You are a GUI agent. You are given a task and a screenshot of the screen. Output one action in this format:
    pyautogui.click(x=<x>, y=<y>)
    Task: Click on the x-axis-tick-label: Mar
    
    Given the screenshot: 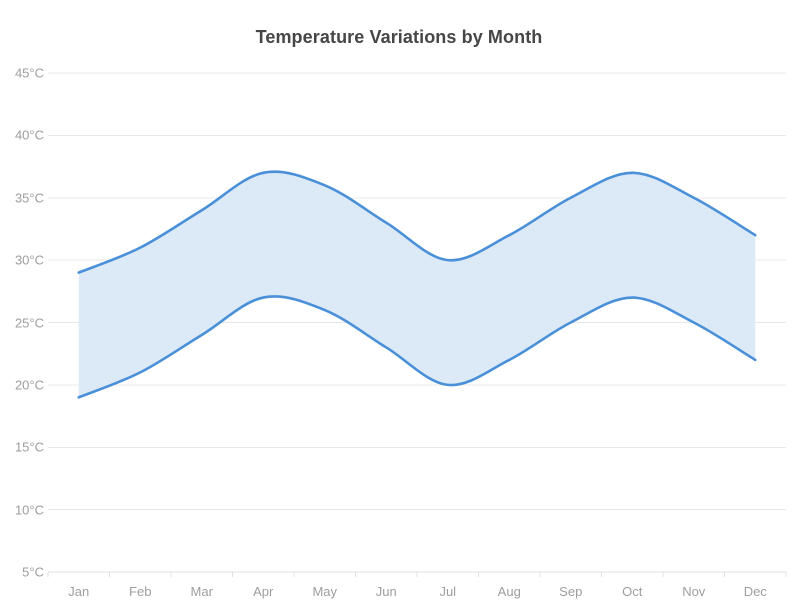 What is the action you would take?
    pyautogui.click(x=201, y=591)
    